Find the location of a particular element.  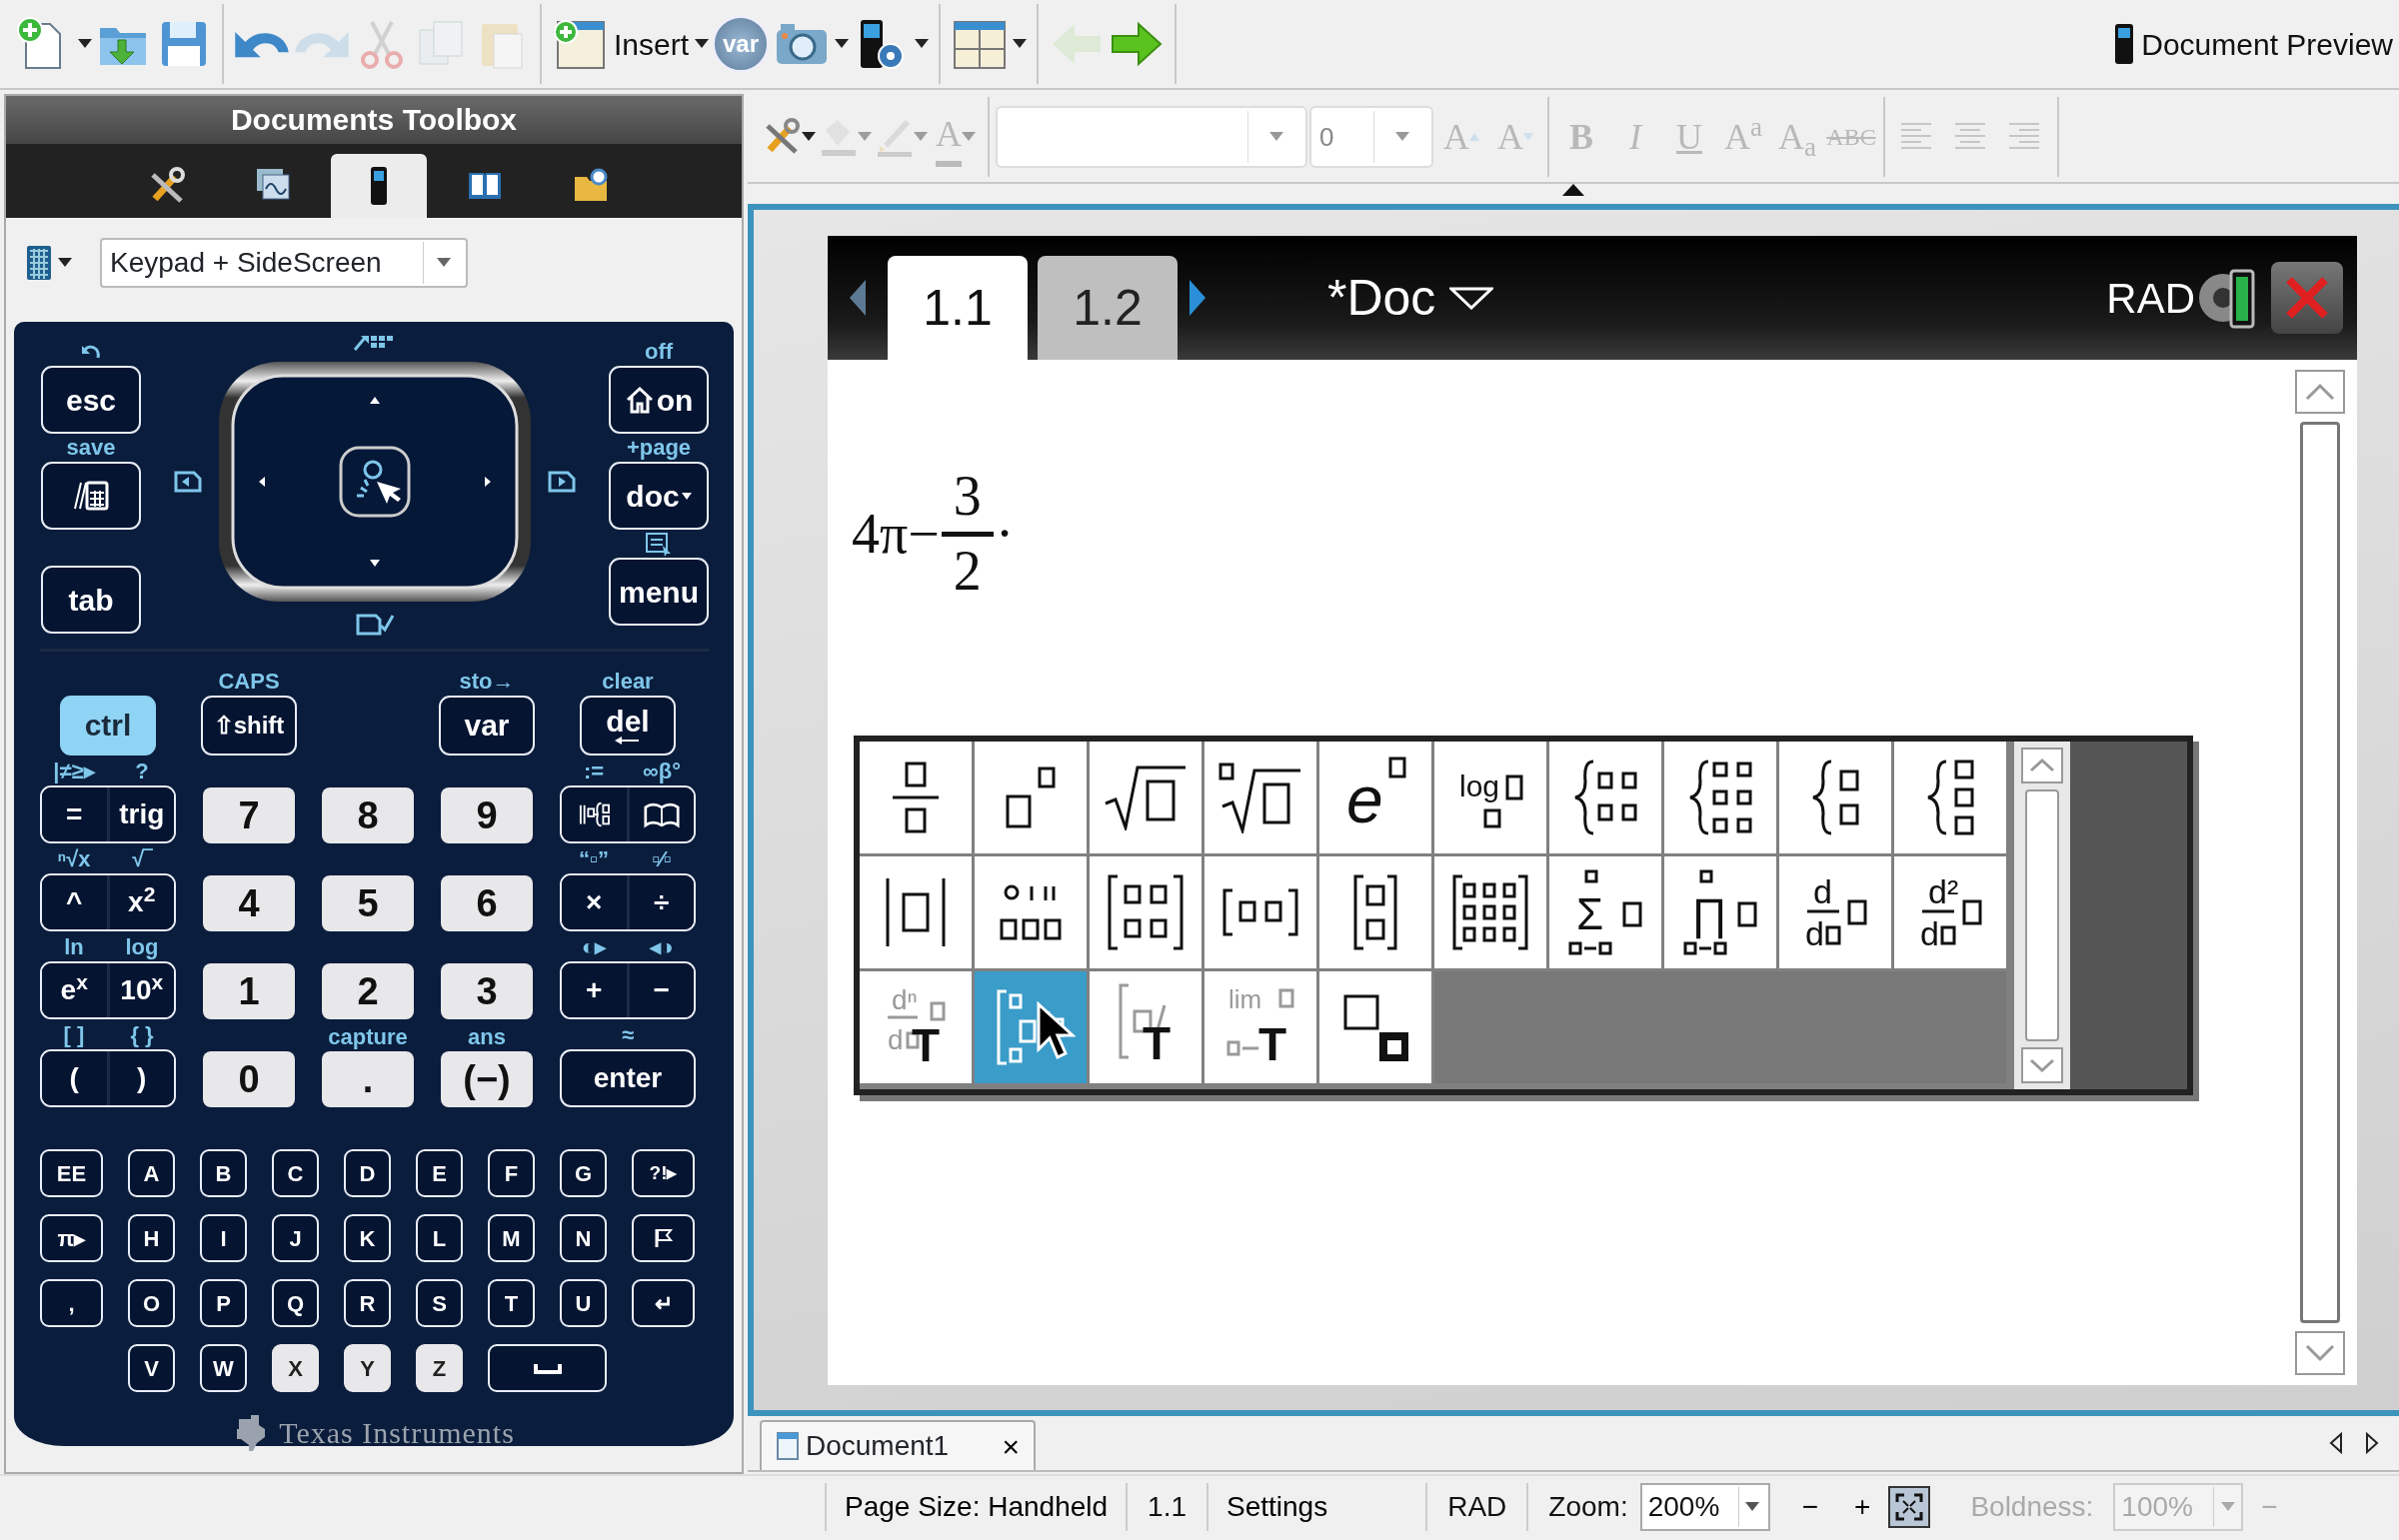

calculator-key: X is located at coordinates (295, 1368).